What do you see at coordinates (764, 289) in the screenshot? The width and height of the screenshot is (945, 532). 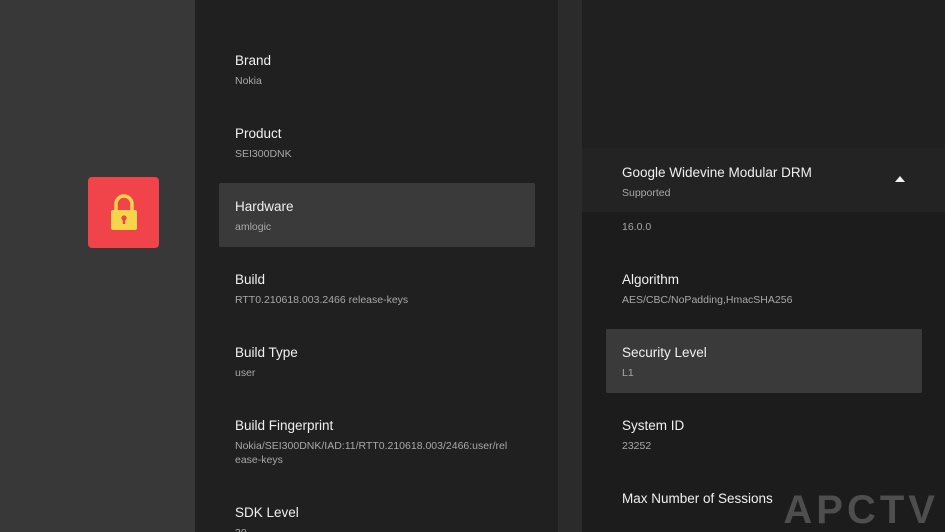 I see `list-item-algorithm: Algorithm AES/CBC/NoPadding,HmacSHA256` at bounding box center [764, 289].